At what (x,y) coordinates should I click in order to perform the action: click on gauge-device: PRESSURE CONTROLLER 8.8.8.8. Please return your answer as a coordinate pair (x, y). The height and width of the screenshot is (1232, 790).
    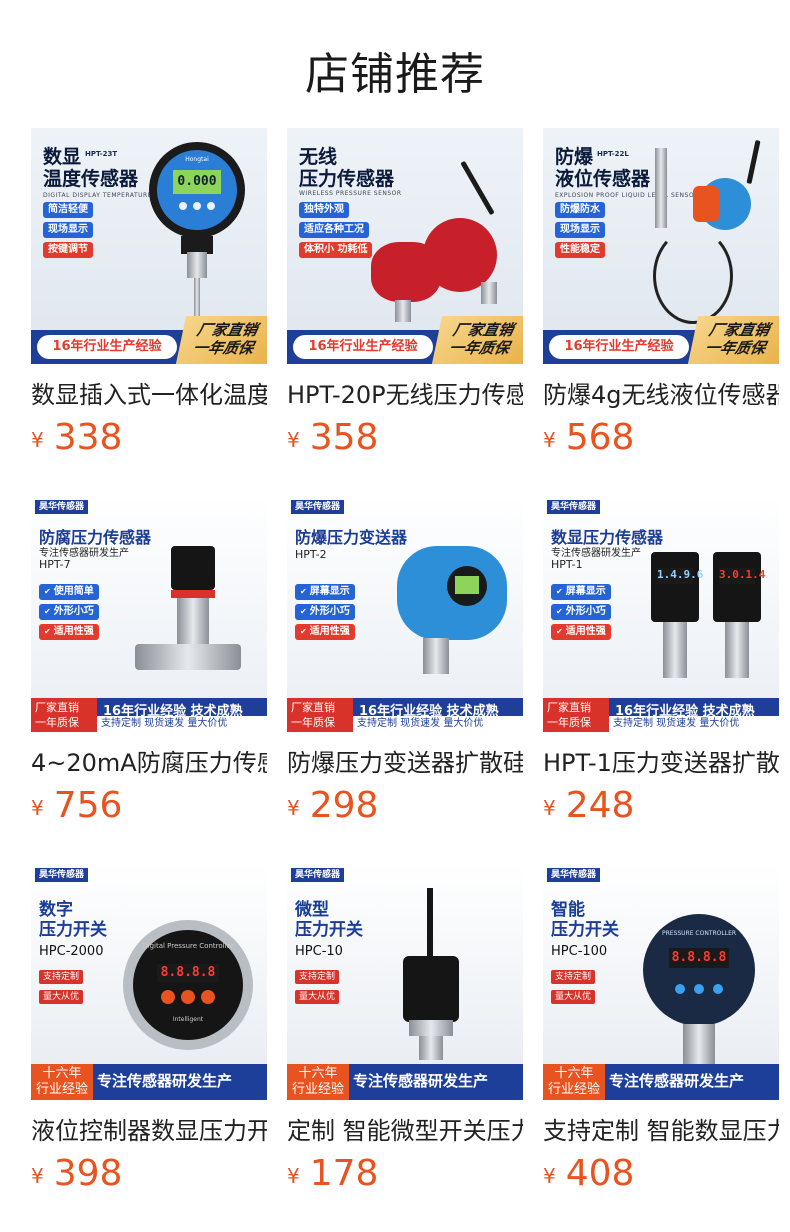
    Looking at the image, I should click on (699, 970).